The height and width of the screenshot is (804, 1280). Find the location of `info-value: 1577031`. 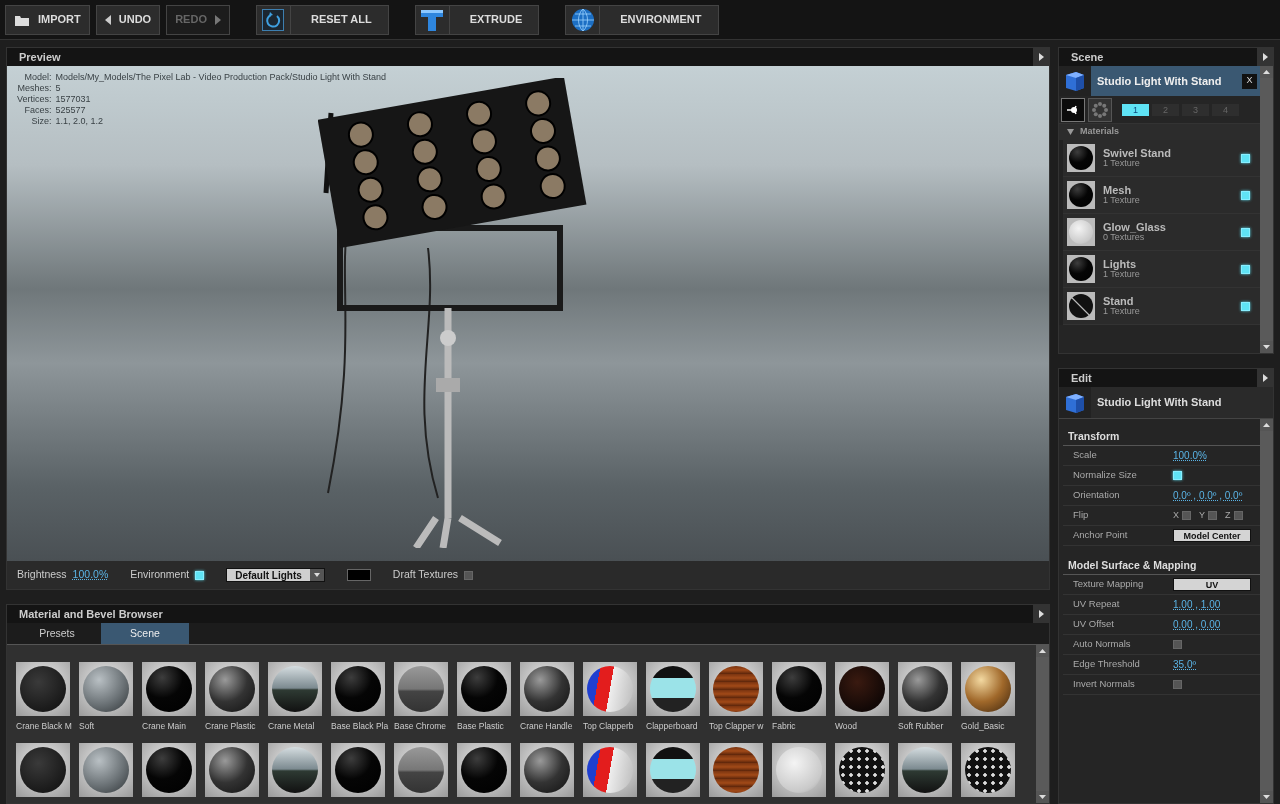

info-value: 1577031 is located at coordinates (73, 99).